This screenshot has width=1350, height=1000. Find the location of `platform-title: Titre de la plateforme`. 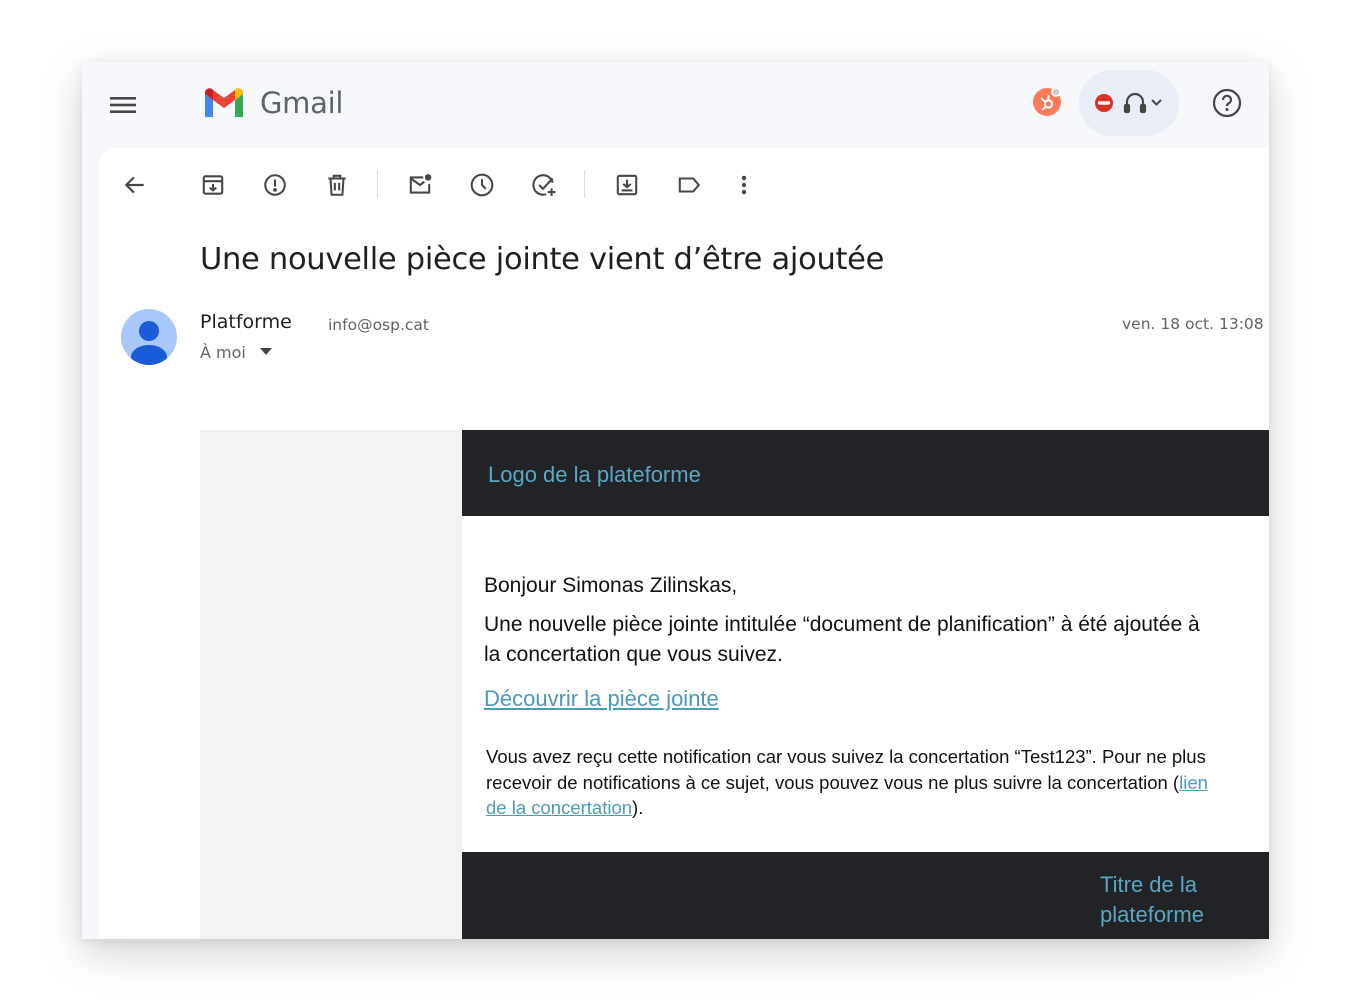

platform-title: Titre de la plateforme is located at coordinates (1152, 899).